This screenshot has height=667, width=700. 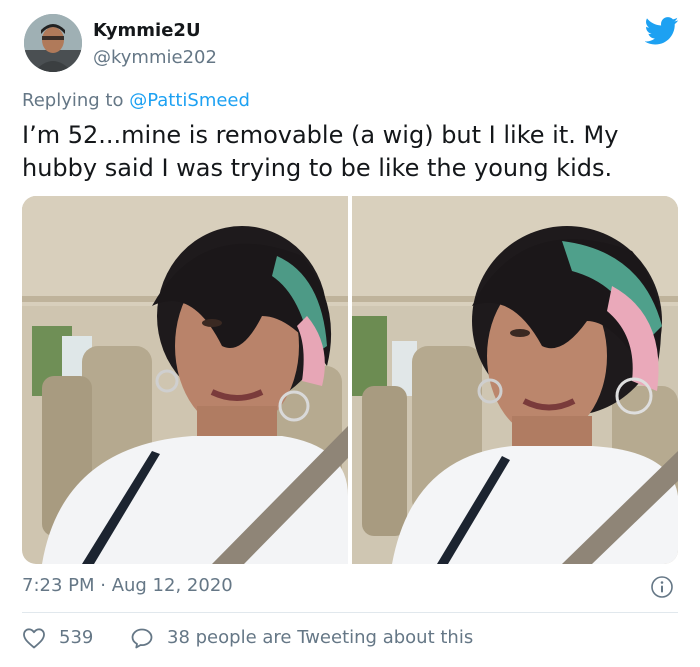 I want to click on divider, so click(x=350, y=612).